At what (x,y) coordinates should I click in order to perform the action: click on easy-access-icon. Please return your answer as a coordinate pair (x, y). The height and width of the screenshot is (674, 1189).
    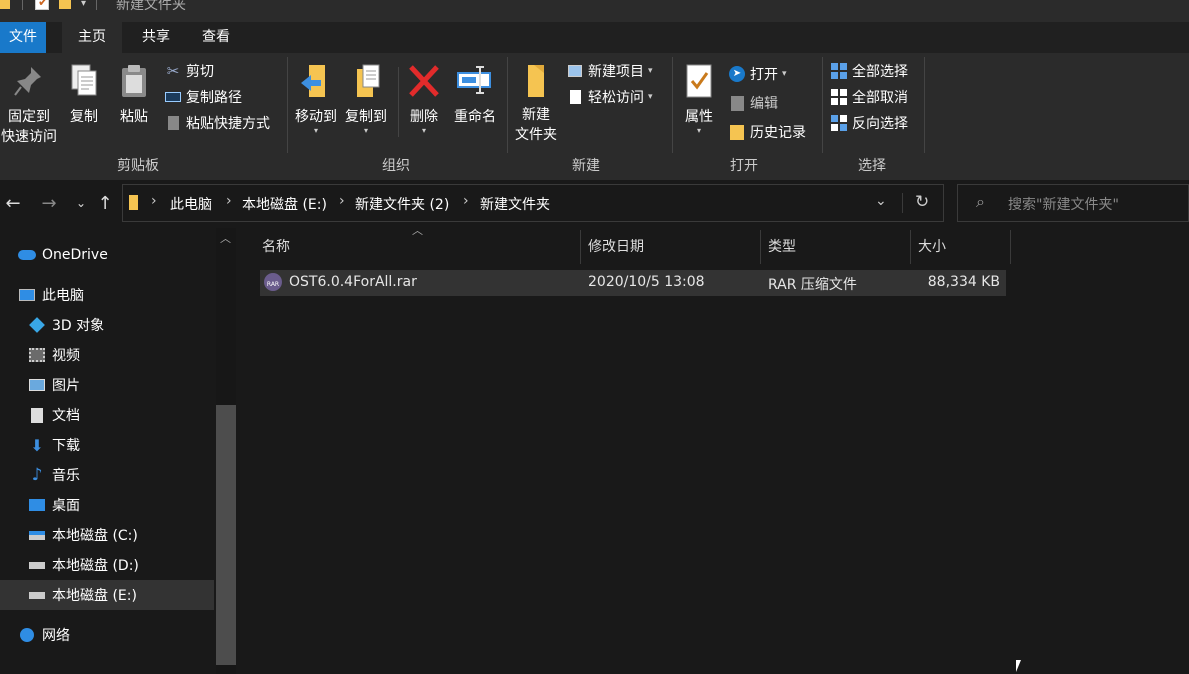
    Looking at the image, I should click on (575, 97).